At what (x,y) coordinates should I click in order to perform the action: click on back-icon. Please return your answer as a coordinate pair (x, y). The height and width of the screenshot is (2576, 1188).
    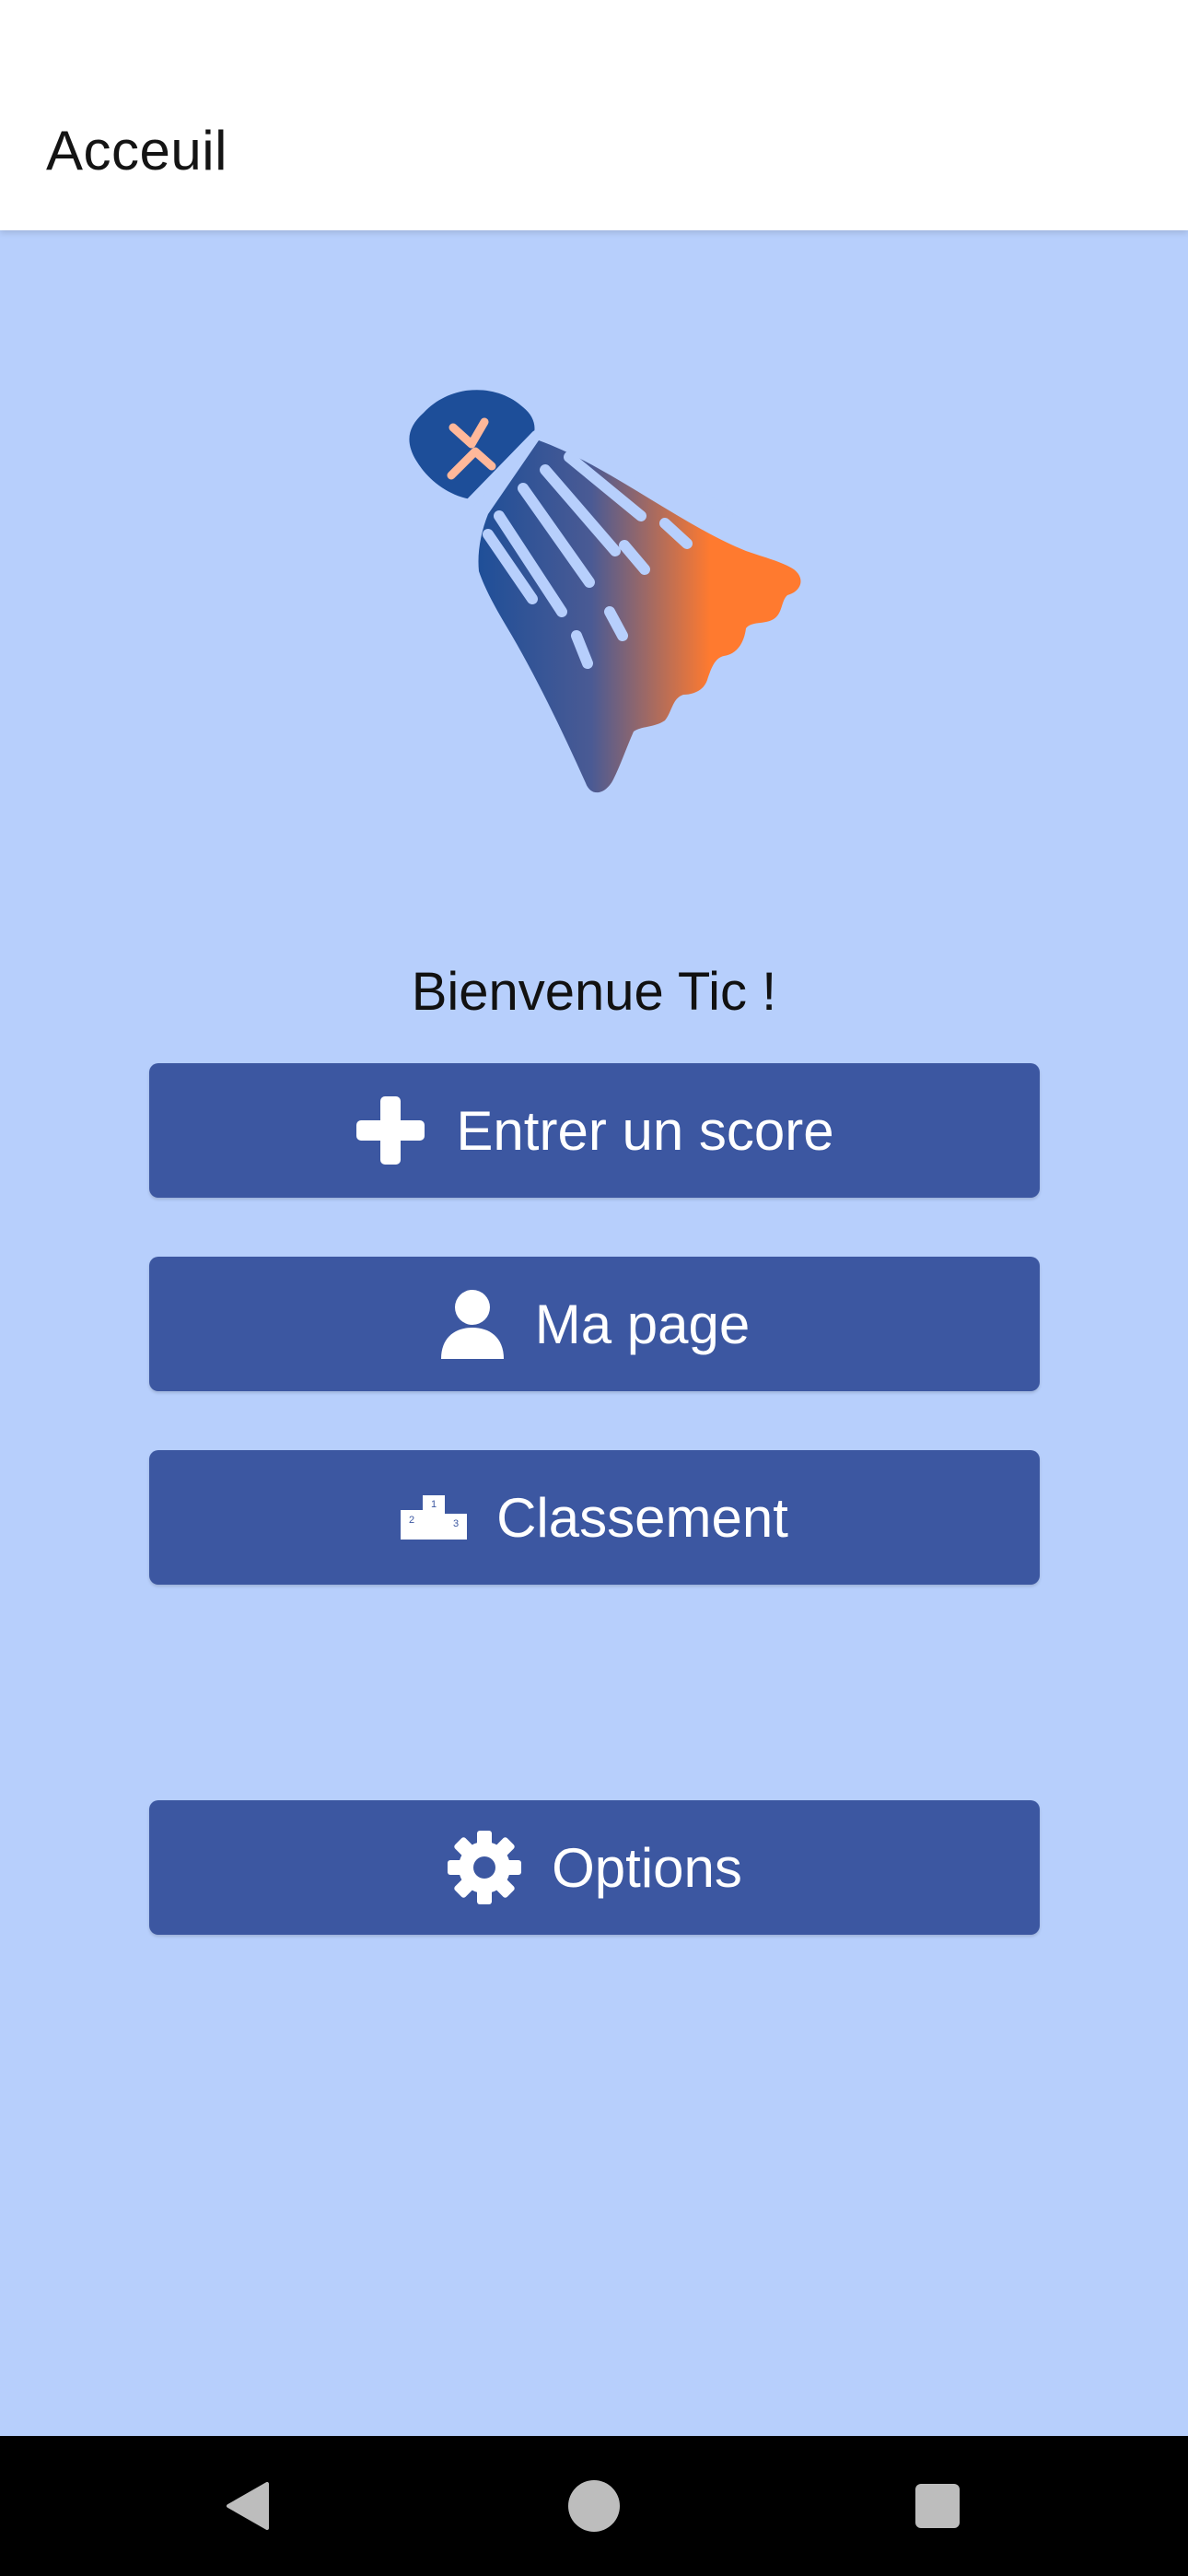
    Looking at the image, I should click on (248, 2506).